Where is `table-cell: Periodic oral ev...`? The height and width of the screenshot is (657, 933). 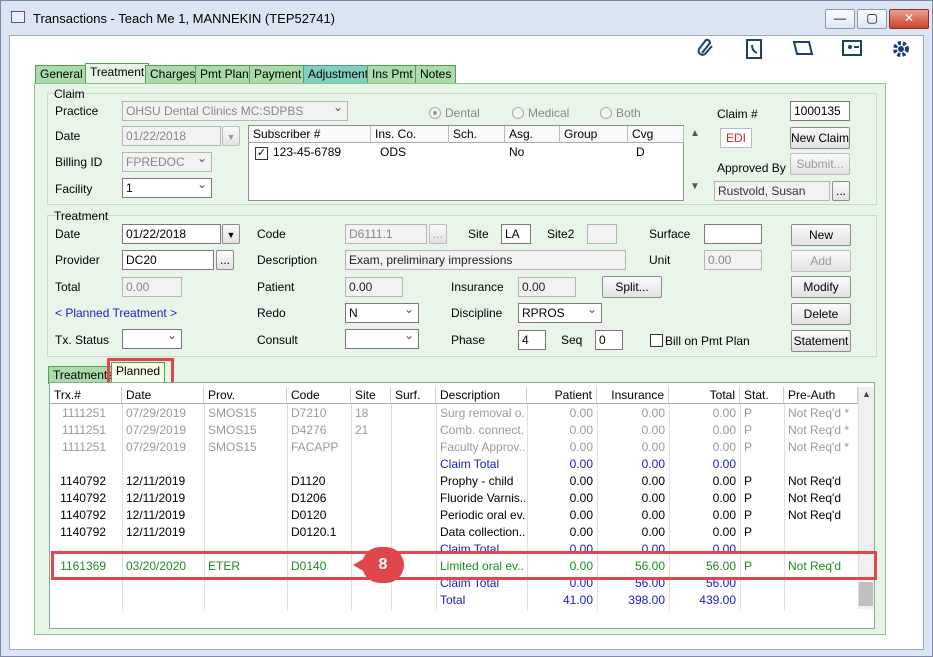
table-cell: Periodic oral ev... is located at coordinates (482, 515).